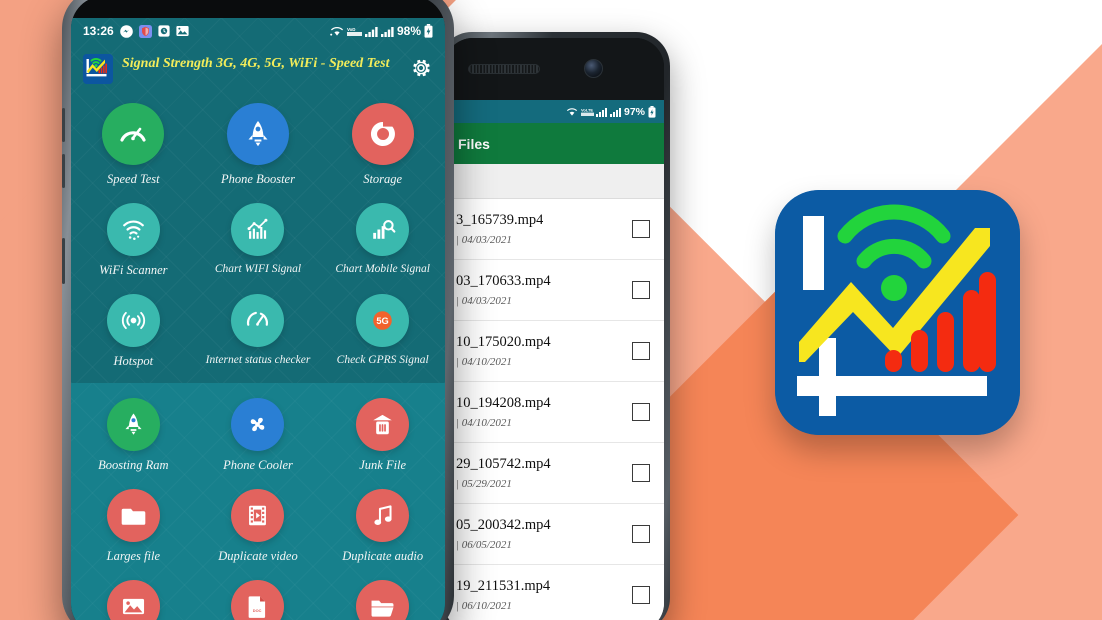 This screenshot has width=1102, height=620. Describe the element at coordinates (258, 425) in the screenshot. I see `fan-icon` at that location.